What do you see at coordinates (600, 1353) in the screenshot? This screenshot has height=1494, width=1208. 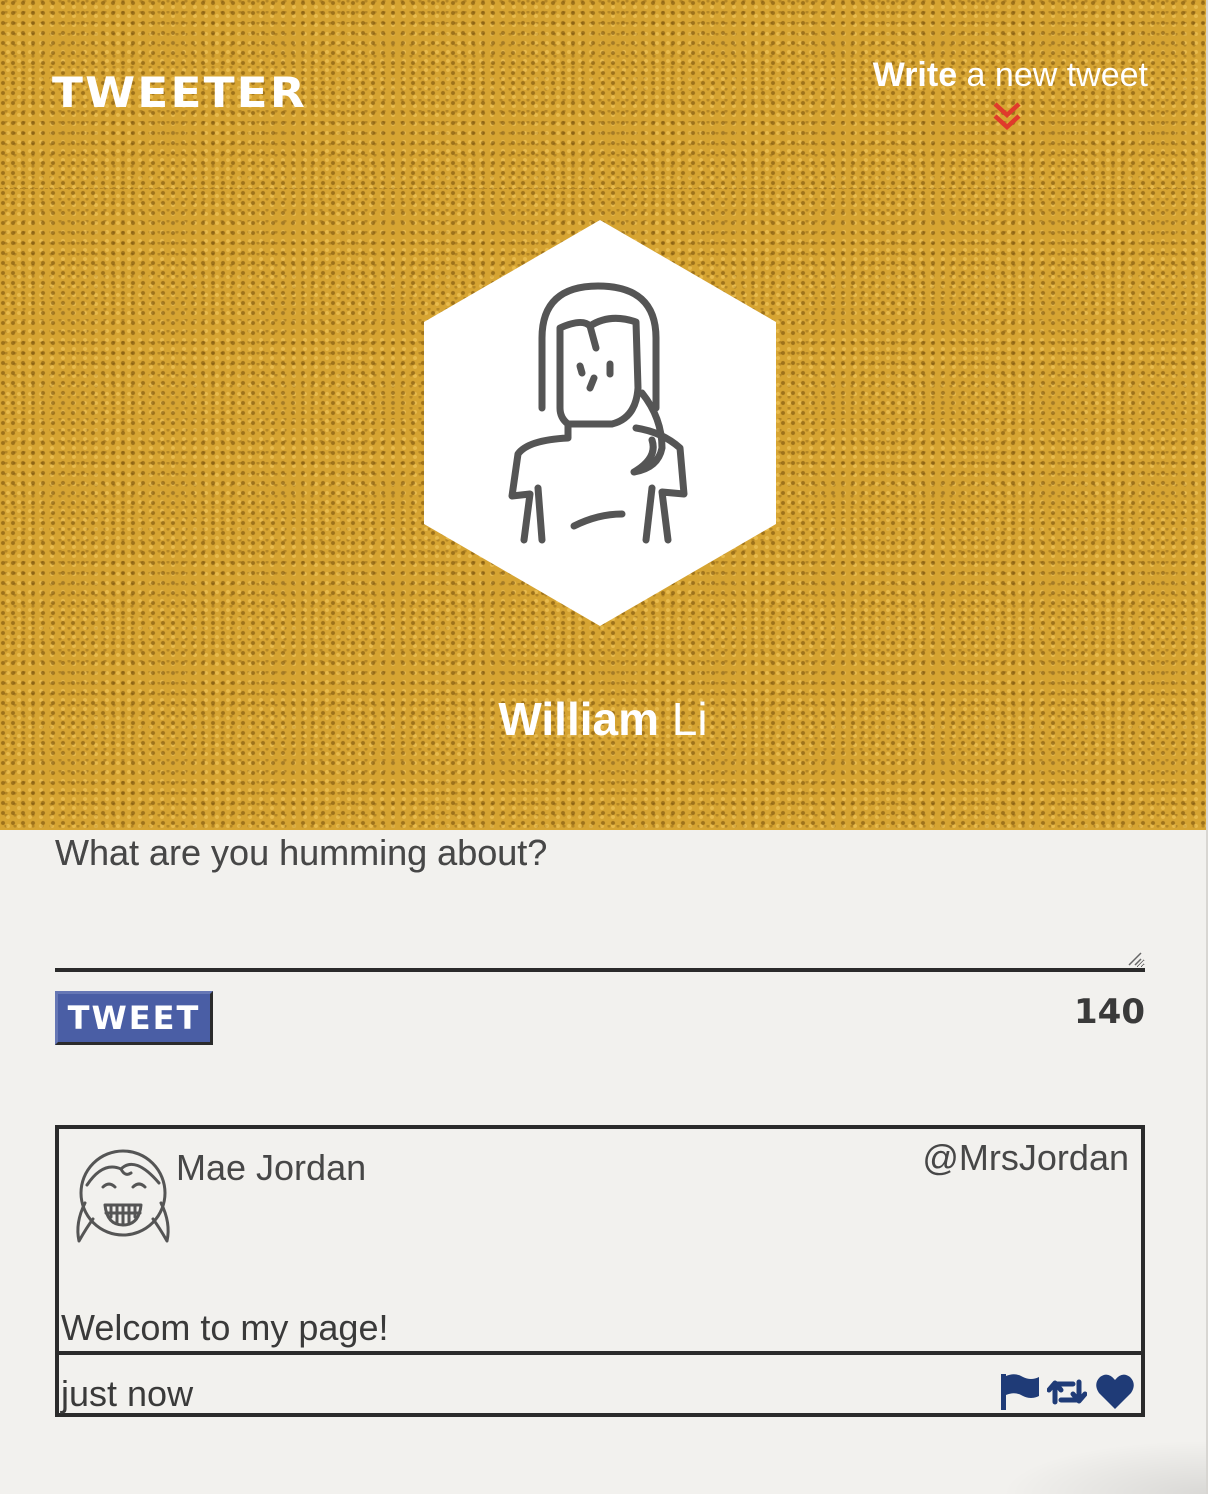 I see `tweet-footer-divider` at bounding box center [600, 1353].